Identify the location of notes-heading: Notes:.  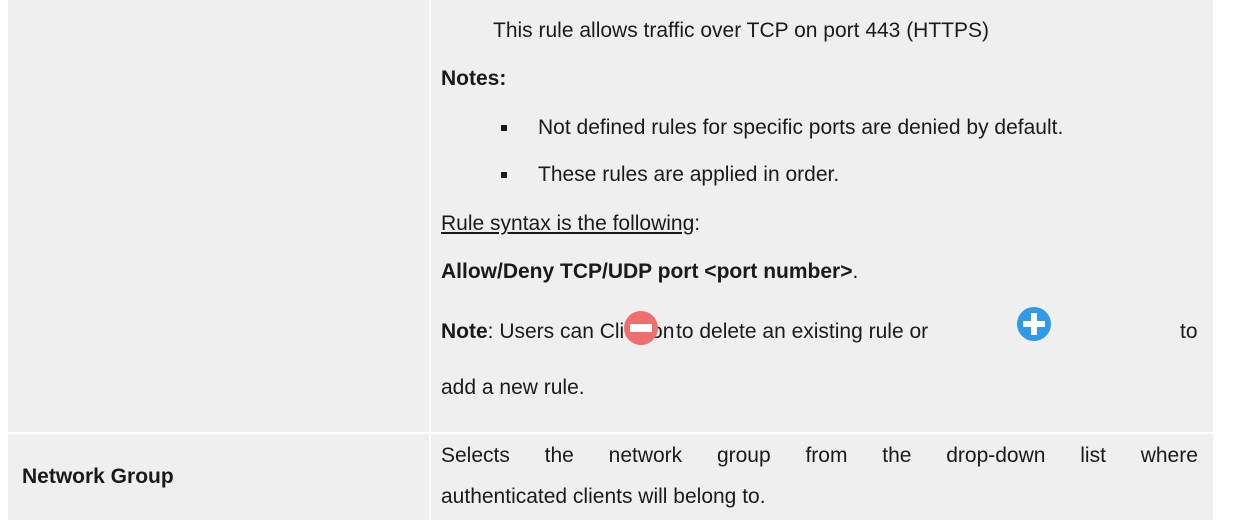
(474, 78).